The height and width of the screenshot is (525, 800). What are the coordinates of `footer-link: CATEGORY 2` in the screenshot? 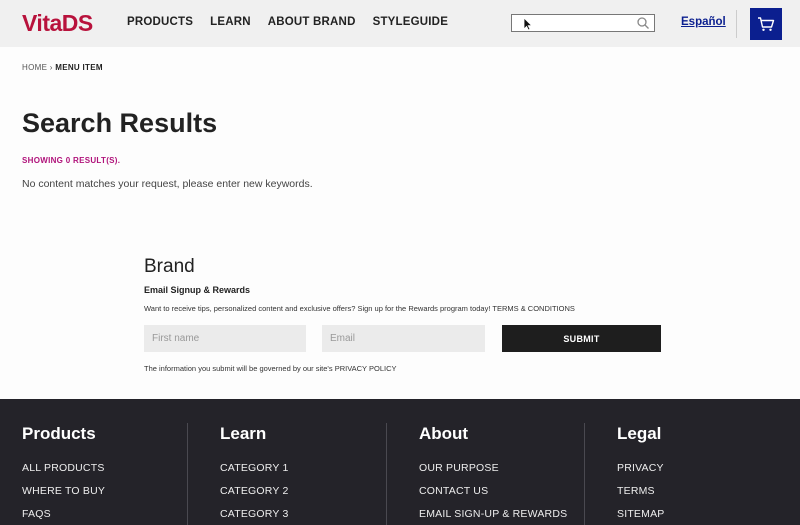 It's located at (254, 491).